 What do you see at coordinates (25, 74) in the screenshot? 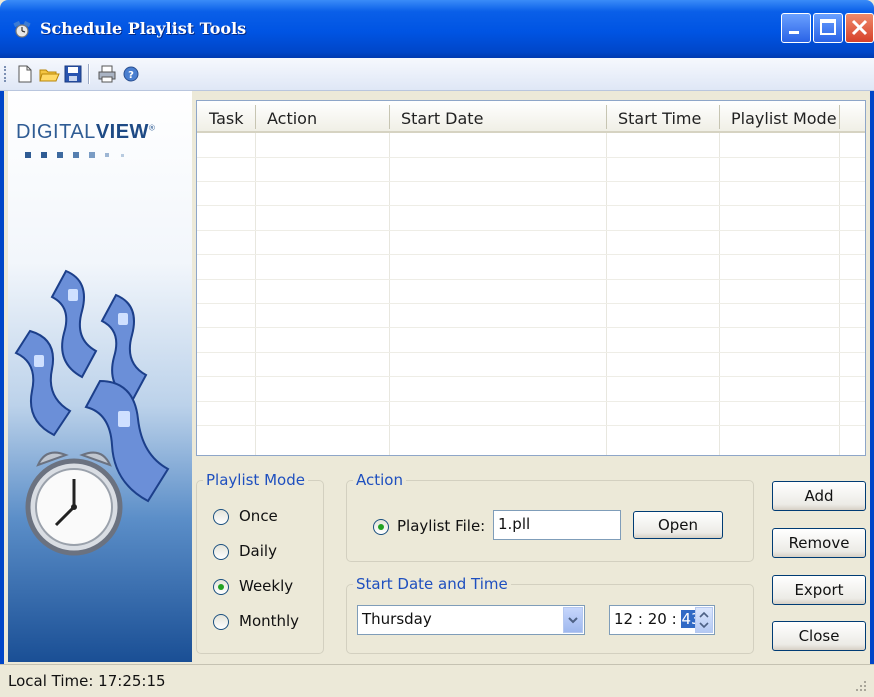
I see `new-icon` at bounding box center [25, 74].